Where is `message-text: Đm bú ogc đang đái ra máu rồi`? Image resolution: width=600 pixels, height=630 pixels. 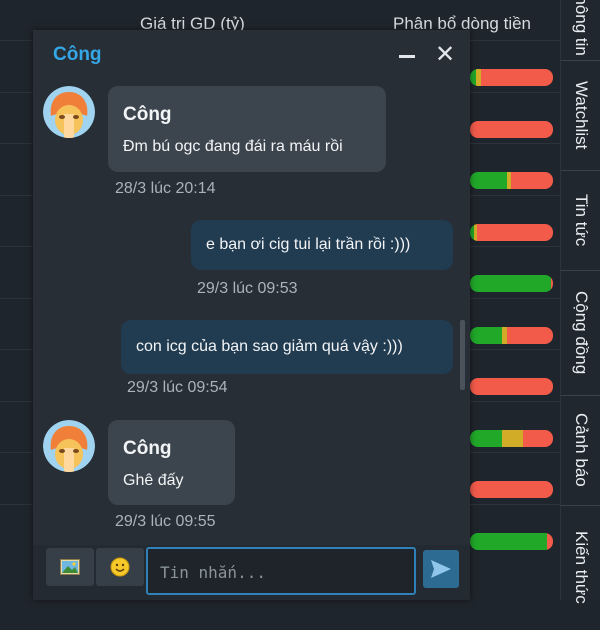
message-text: Đm bú ogc đang đái ra máu rồi is located at coordinates (233, 146).